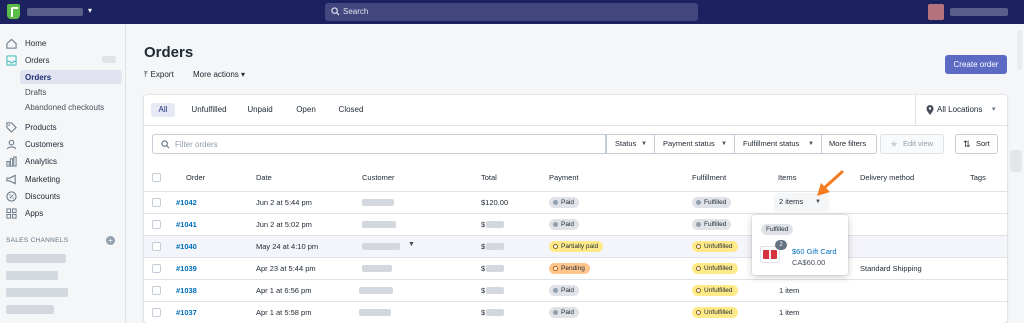 The image size is (1024, 323). Describe the element at coordinates (976, 144) in the screenshot. I see `sort-button: ⇅ Sort` at that location.